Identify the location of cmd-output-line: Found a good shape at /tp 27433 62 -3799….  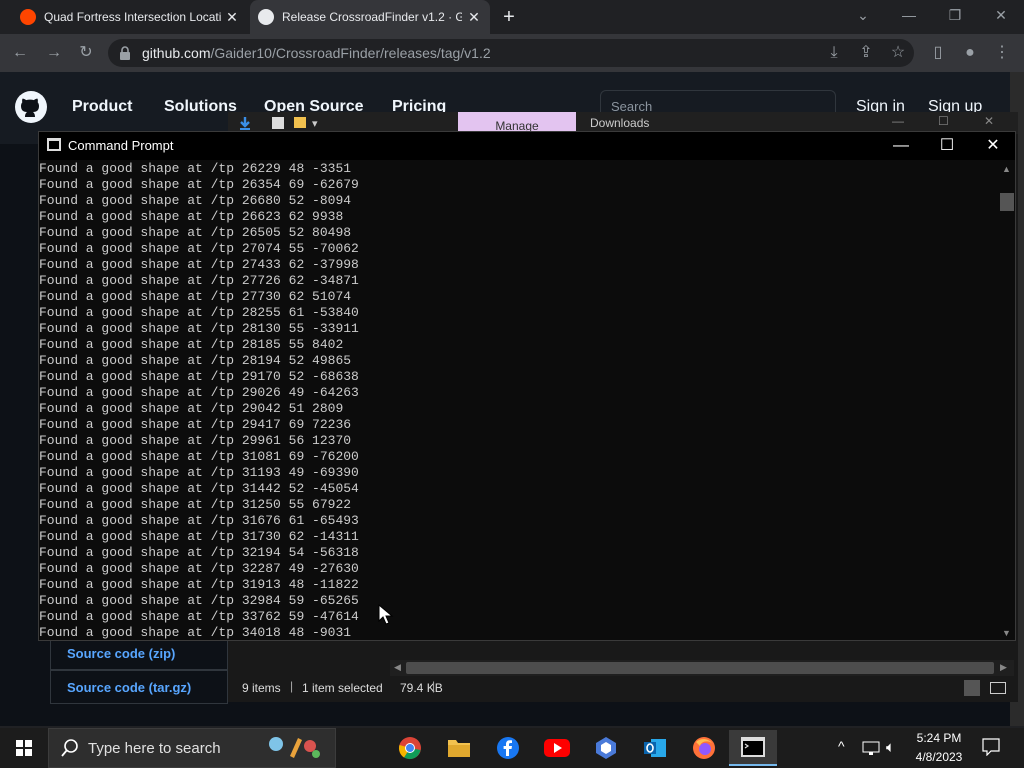
(199, 264).